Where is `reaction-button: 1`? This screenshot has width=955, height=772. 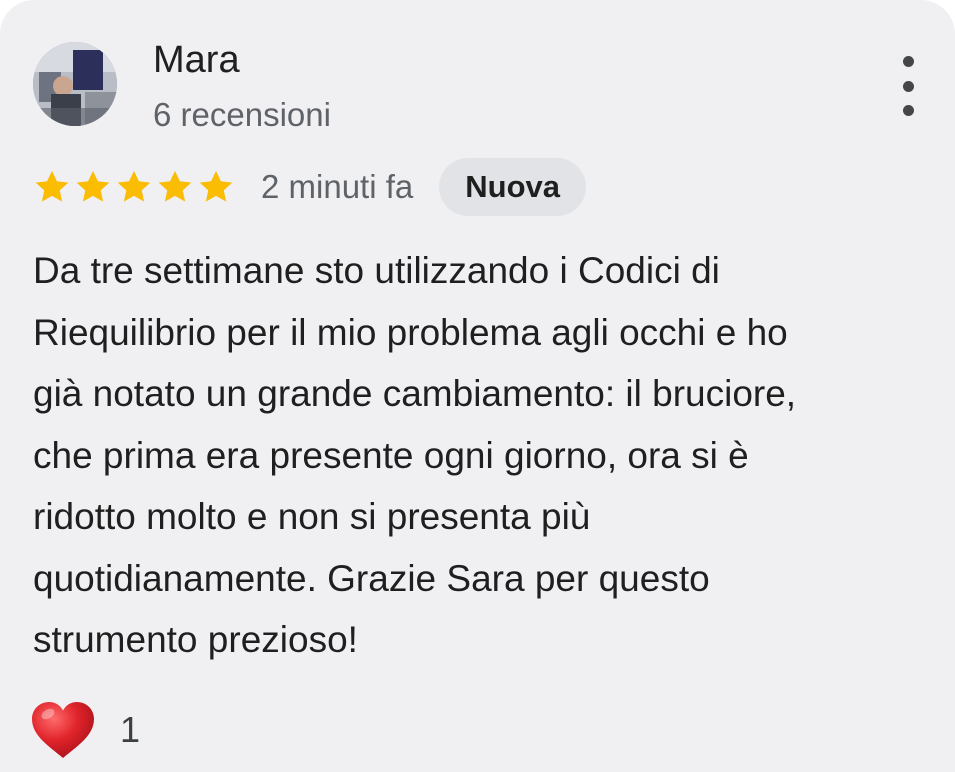 reaction-button: 1 is located at coordinates (85, 730).